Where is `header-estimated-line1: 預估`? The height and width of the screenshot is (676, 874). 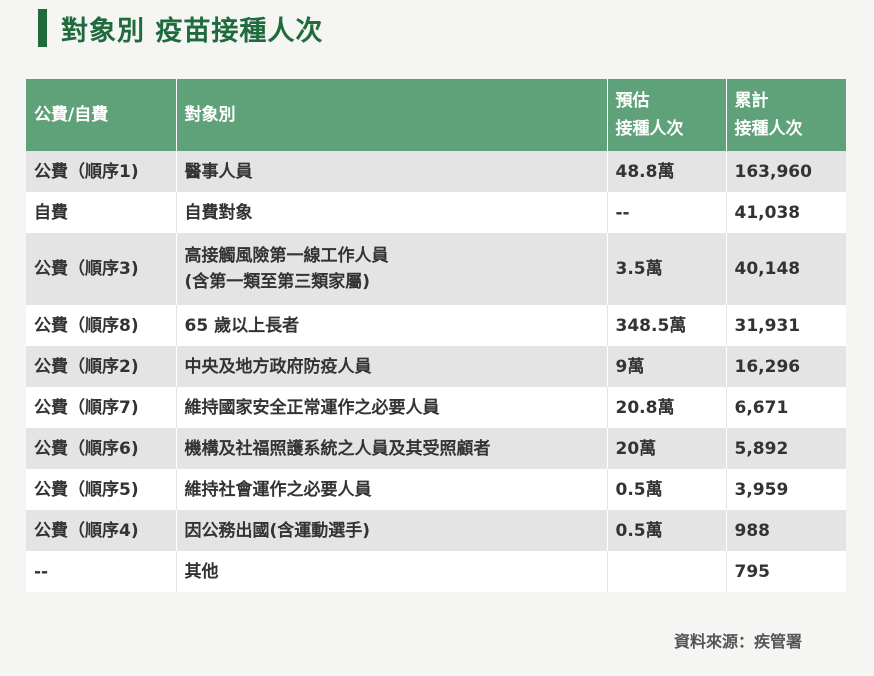
header-estimated-line1: 預估 is located at coordinates (632, 101).